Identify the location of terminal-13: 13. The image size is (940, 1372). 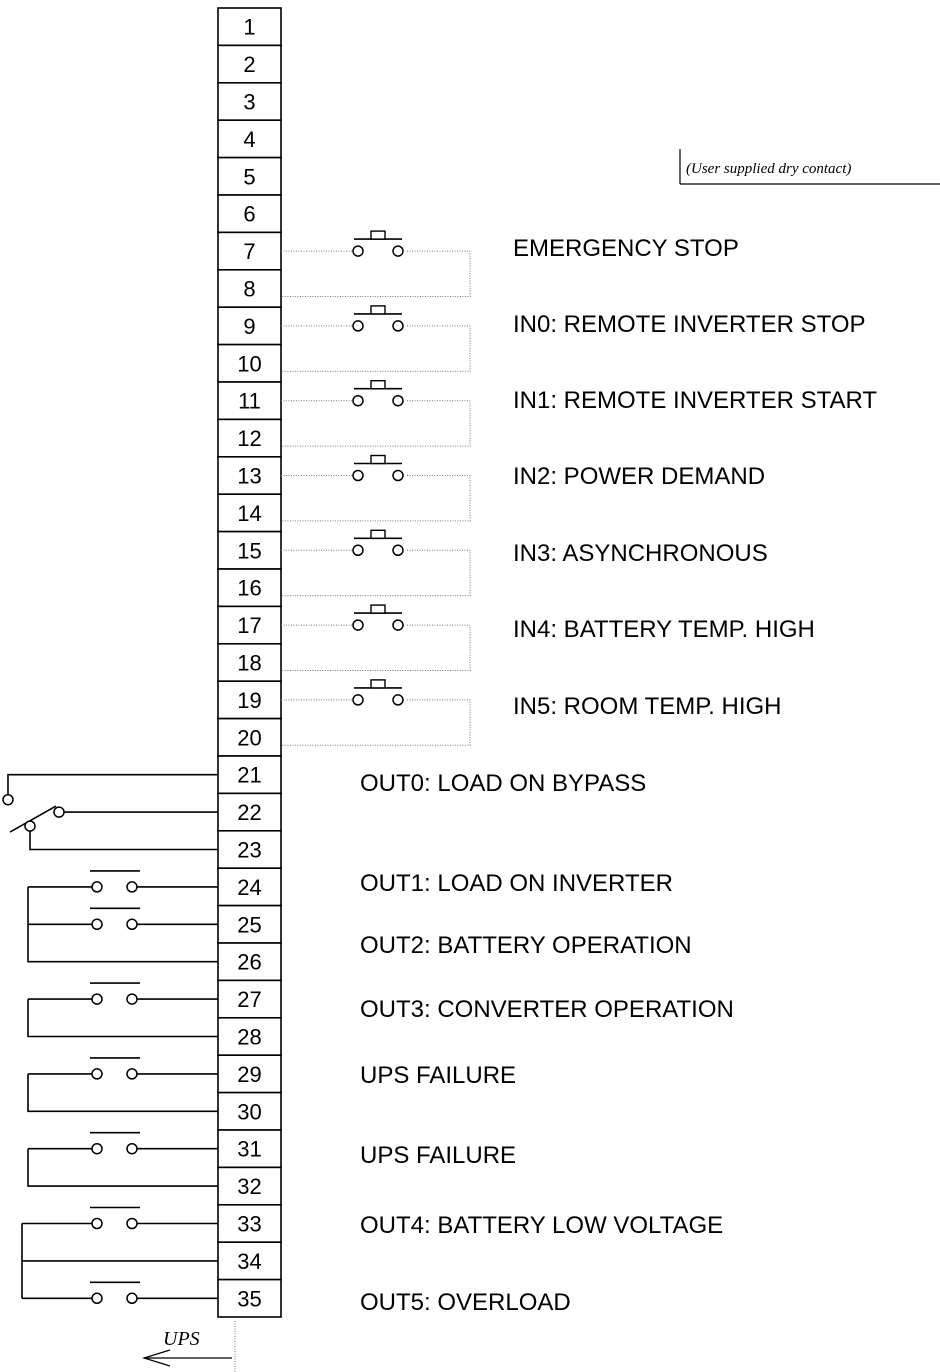
(249, 475).